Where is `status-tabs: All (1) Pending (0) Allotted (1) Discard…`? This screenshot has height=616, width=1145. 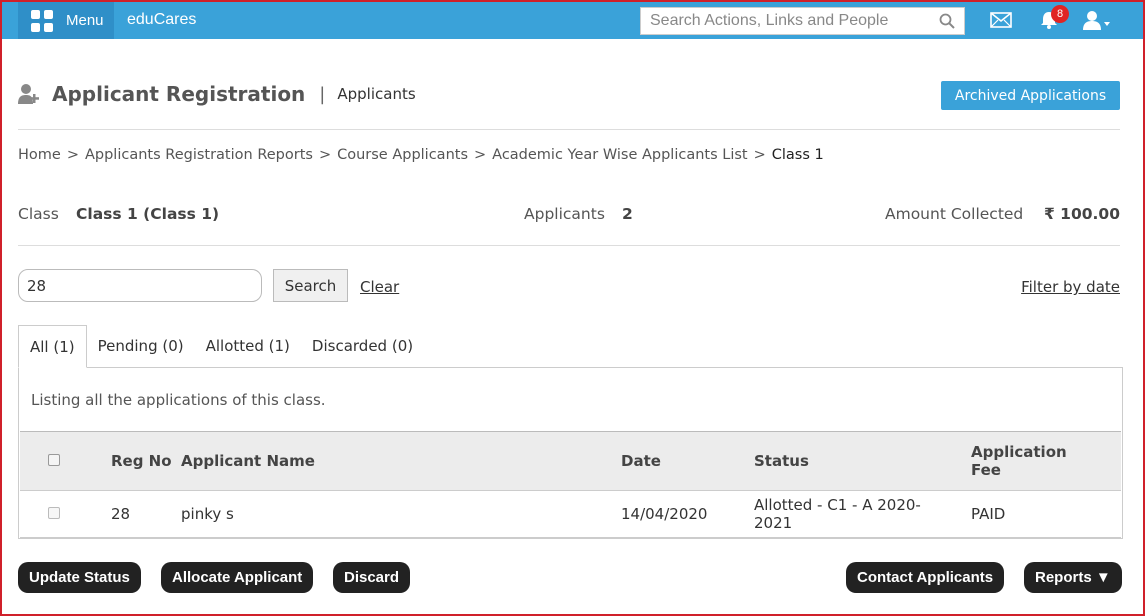 status-tabs: All (1) Pending (0) Allotted (1) Discard… is located at coordinates (221, 346).